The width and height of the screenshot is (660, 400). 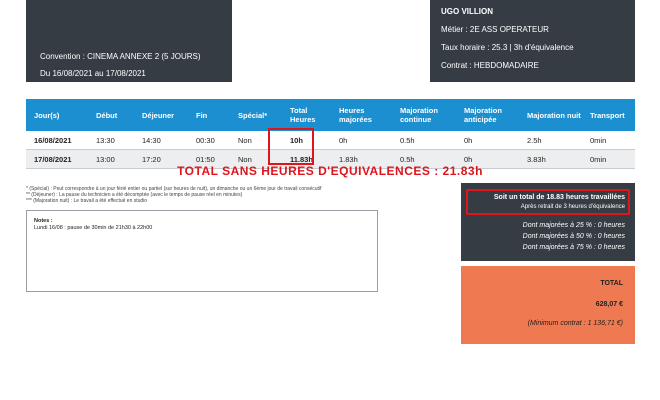 I want to click on col-header: Total Heures, so click(x=303, y=115).